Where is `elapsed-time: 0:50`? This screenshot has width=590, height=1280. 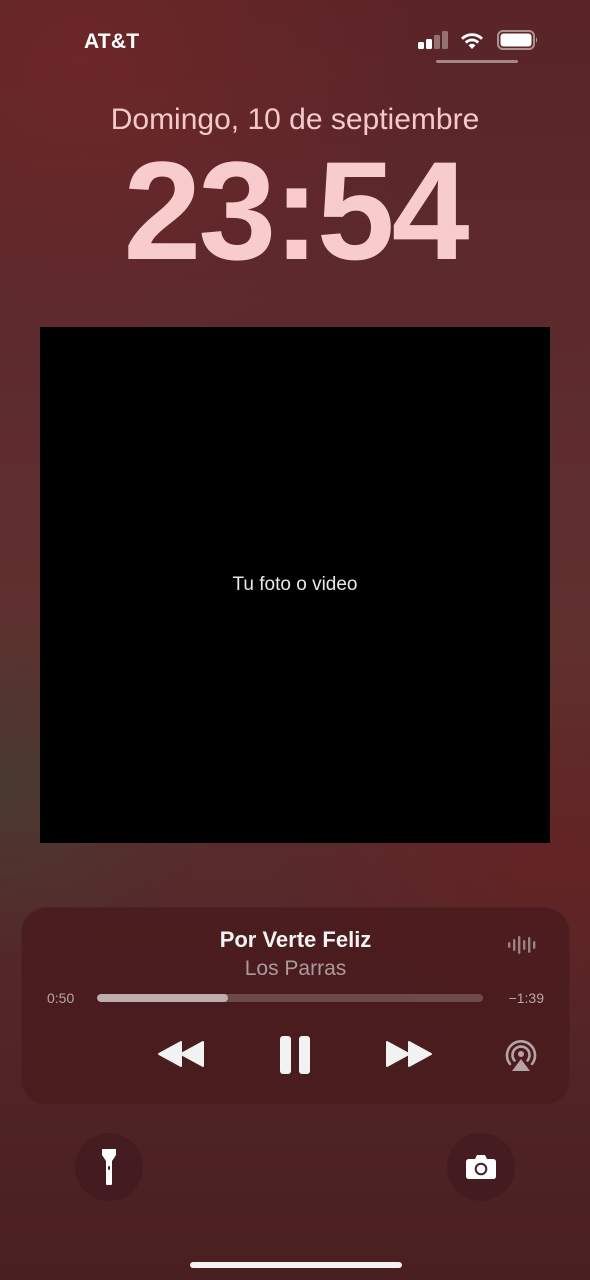
elapsed-time: 0:50 is located at coordinates (61, 998).